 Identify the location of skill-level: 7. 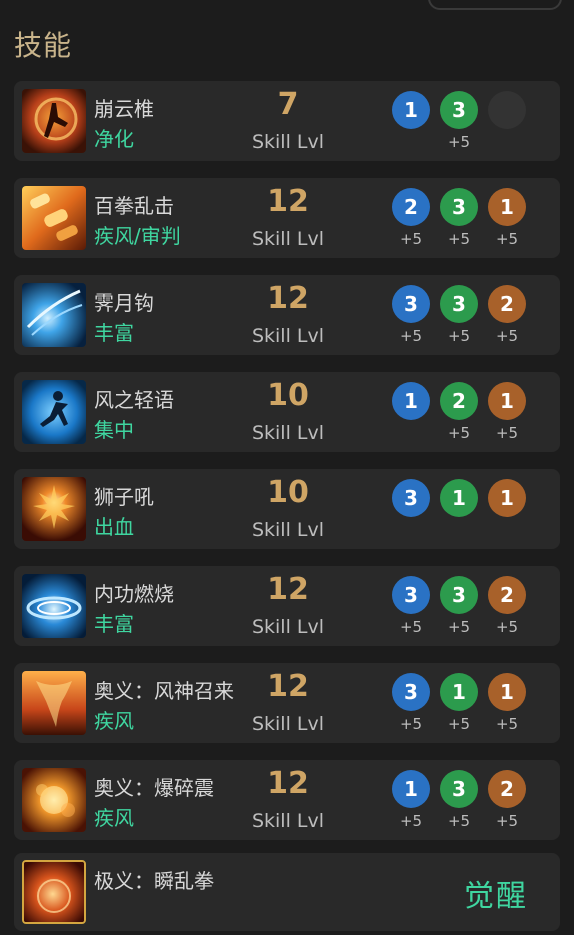
(288, 104).